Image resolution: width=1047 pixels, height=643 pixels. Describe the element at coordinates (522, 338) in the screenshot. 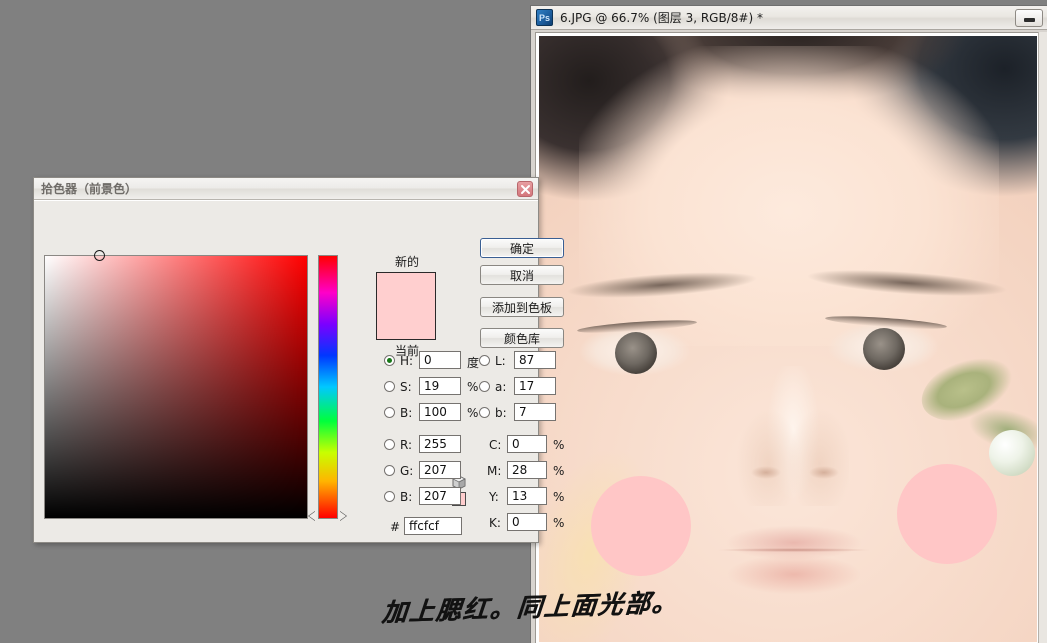

I see `color-libraries-button: 颜色库` at that location.